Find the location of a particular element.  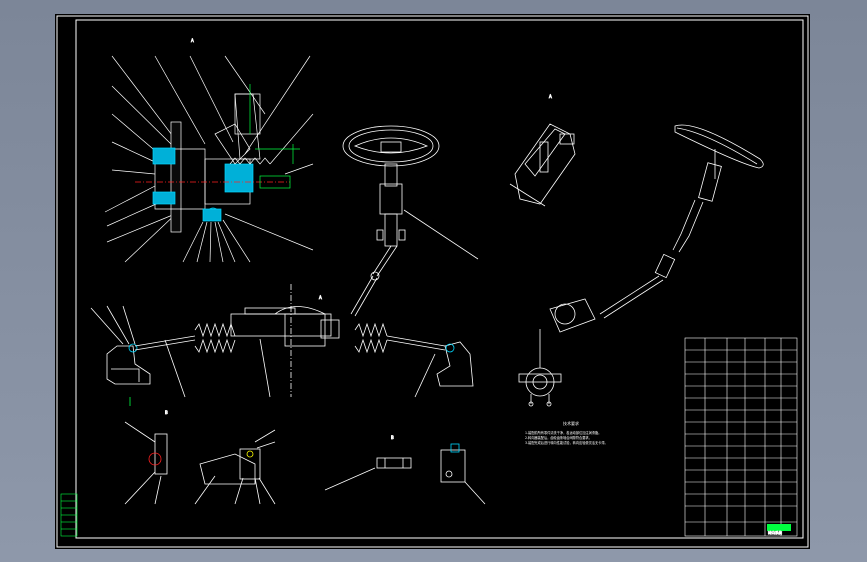

notes-line-3: 3.装配完成后进行转向性能试验，转向应轻便灵活无卡滞。 is located at coordinates (566, 442).